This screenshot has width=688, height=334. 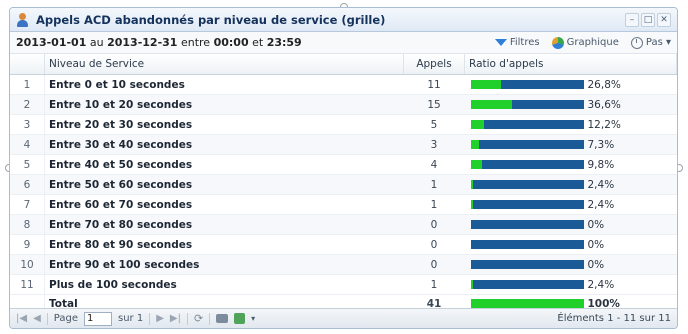 What do you see at coordinates (614, 318) in the screenshot?
I see `items-count: Éléments 1 - 11 sur 11` at bounding box center [614, 318].